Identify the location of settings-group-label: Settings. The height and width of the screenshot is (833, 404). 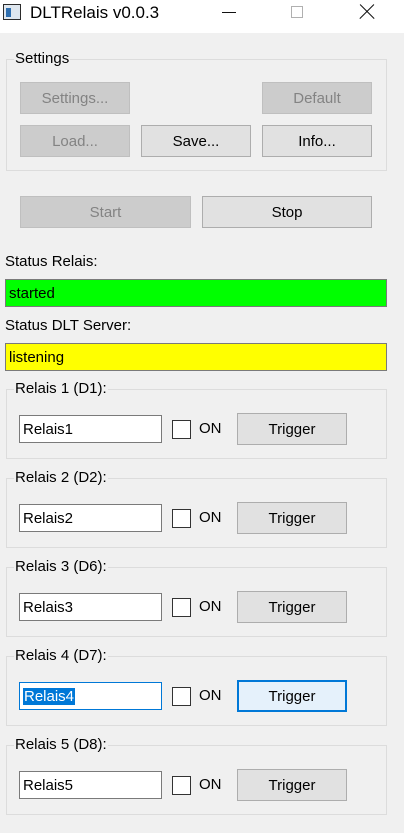
(42, 59).